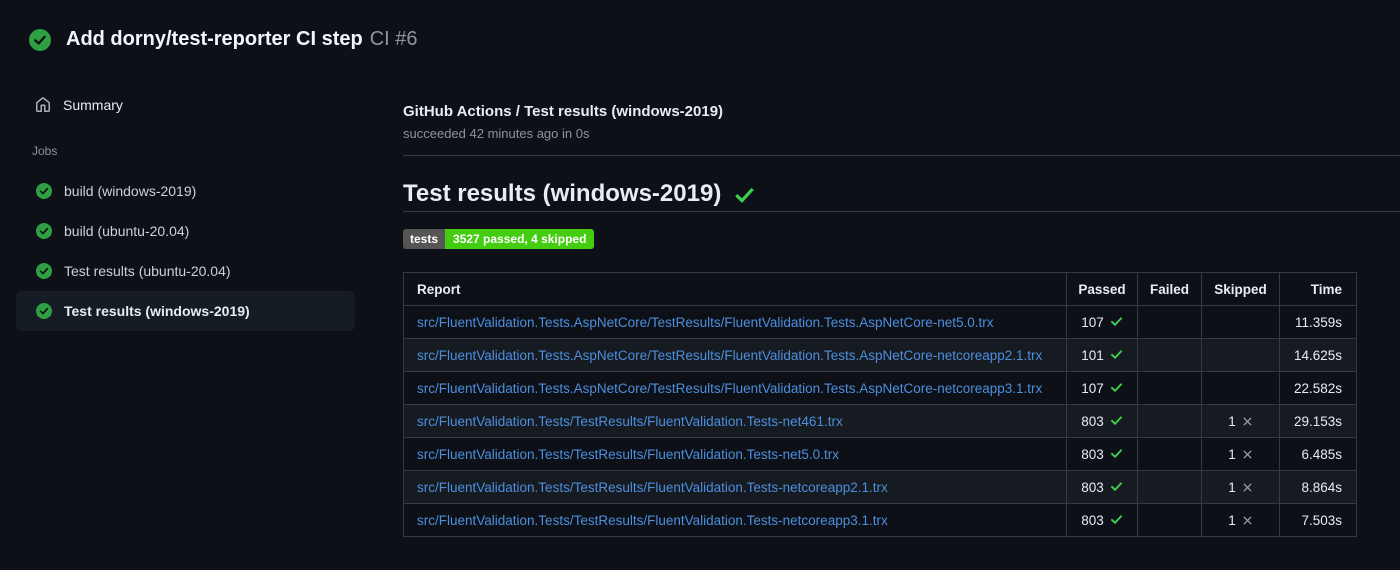 The width and height of the screenshot is (1400, 570). I want to click on sidebar-job-item: build (windows-2019), so click(185, 191).